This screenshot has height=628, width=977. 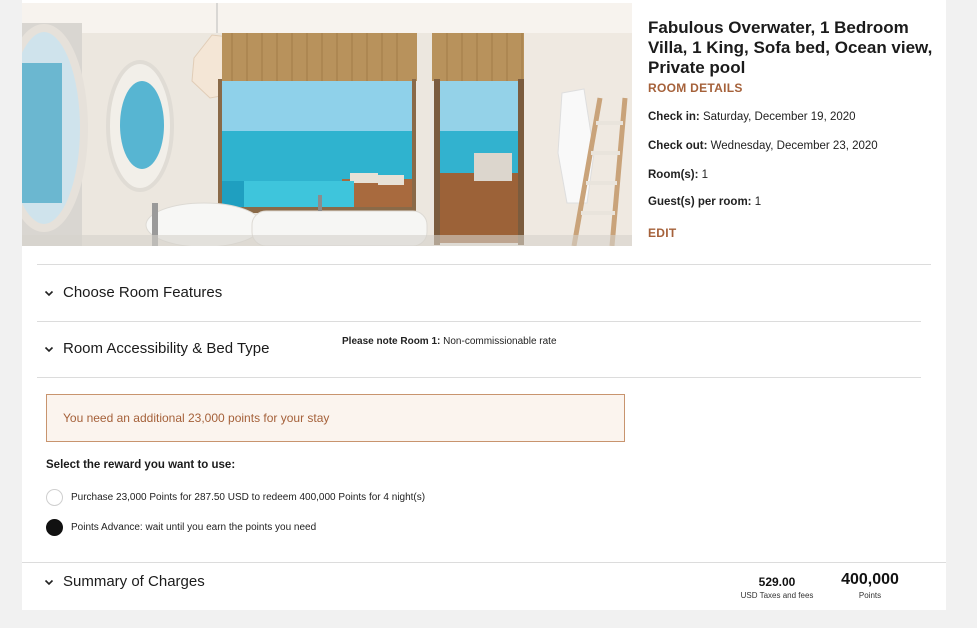 I want to click on check-in-value: Saturday, December 19, 2020, so click(x=779, y=117).